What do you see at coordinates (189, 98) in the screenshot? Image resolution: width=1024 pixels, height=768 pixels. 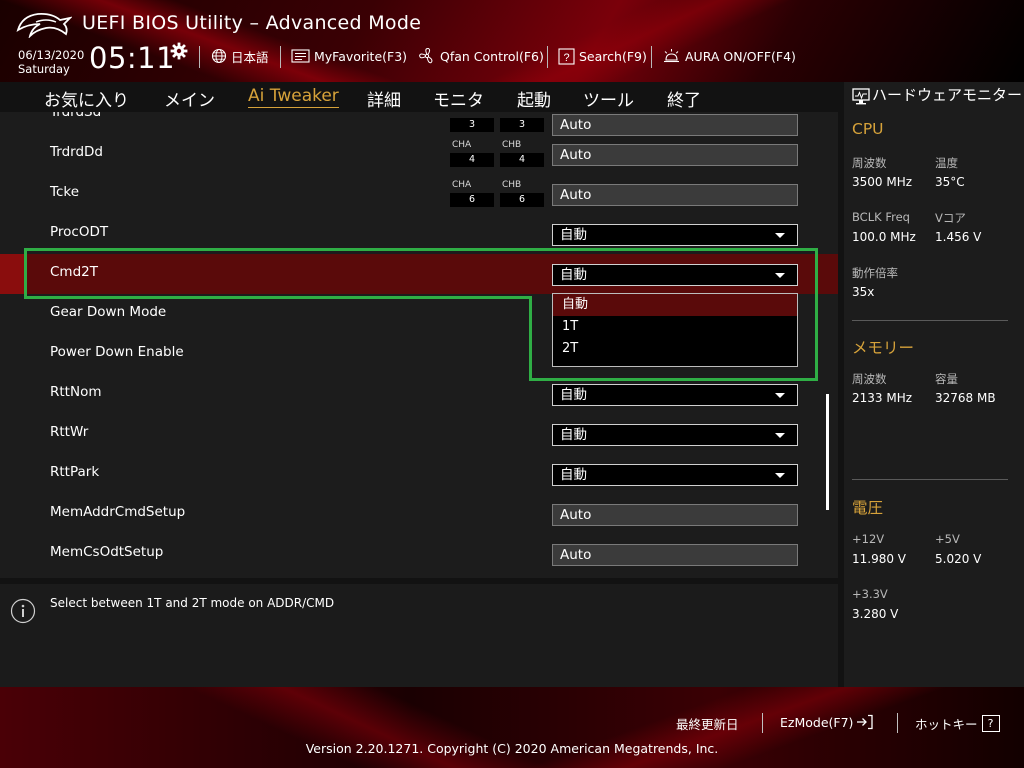 I see `tab-main: メイン` at bounding box center [189, 98].